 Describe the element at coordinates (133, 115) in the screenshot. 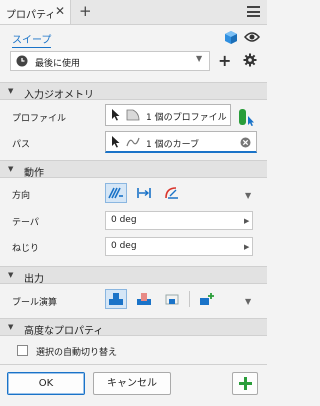

I see `profile-shape-icon` at that location.